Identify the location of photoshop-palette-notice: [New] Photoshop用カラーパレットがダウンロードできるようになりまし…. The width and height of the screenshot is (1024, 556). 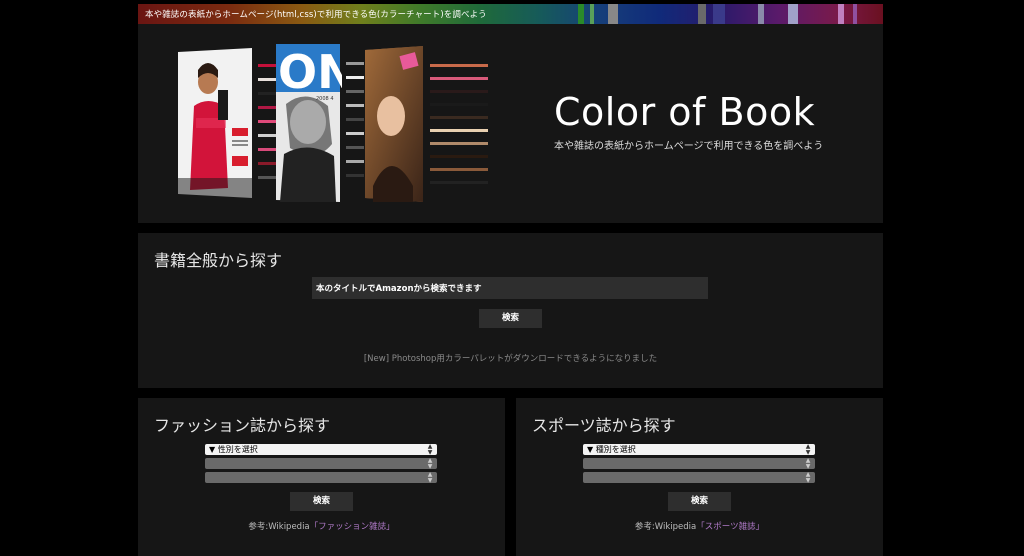
(510, 358).